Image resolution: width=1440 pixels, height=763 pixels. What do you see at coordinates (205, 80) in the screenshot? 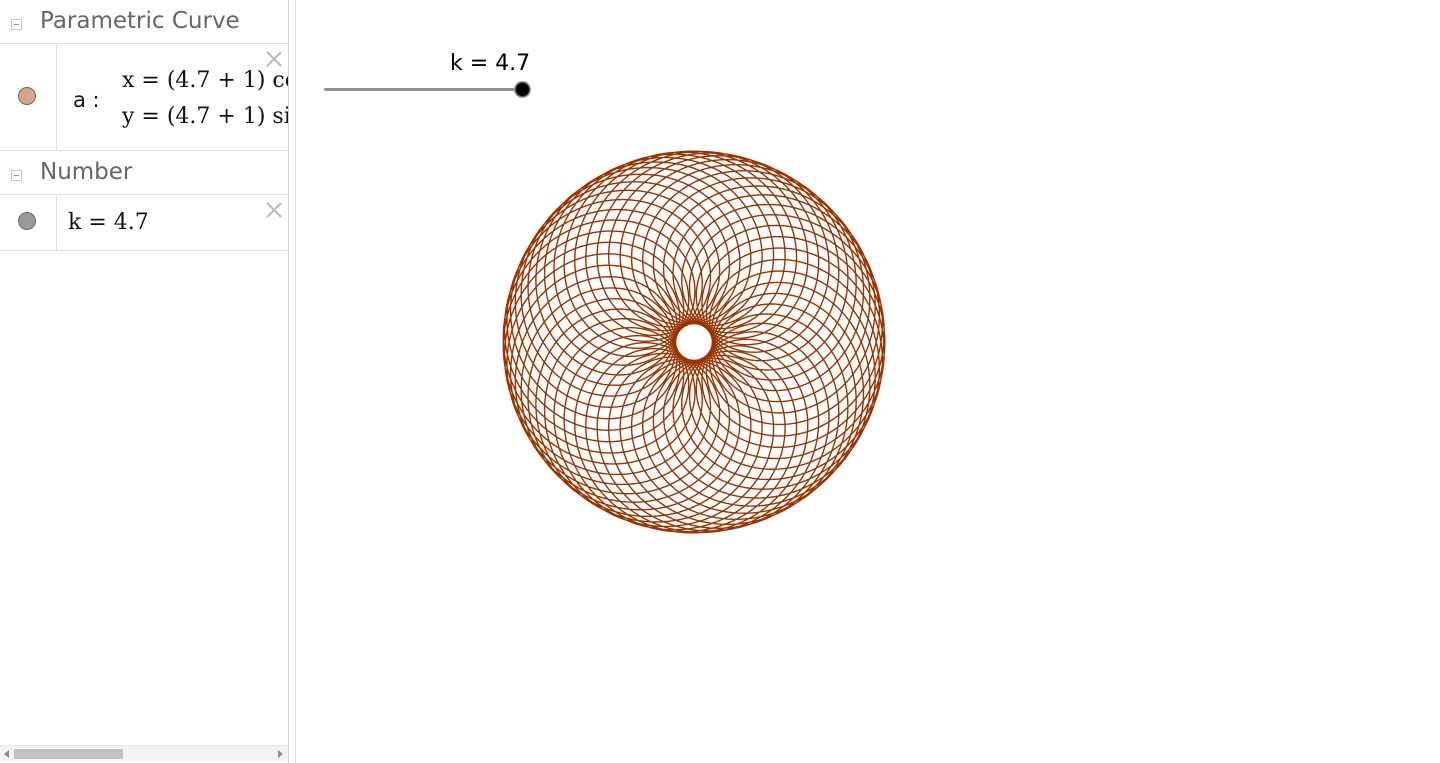
I see `x-expression: x = (4.7 + 1) co` at bounding box center [205, 80].